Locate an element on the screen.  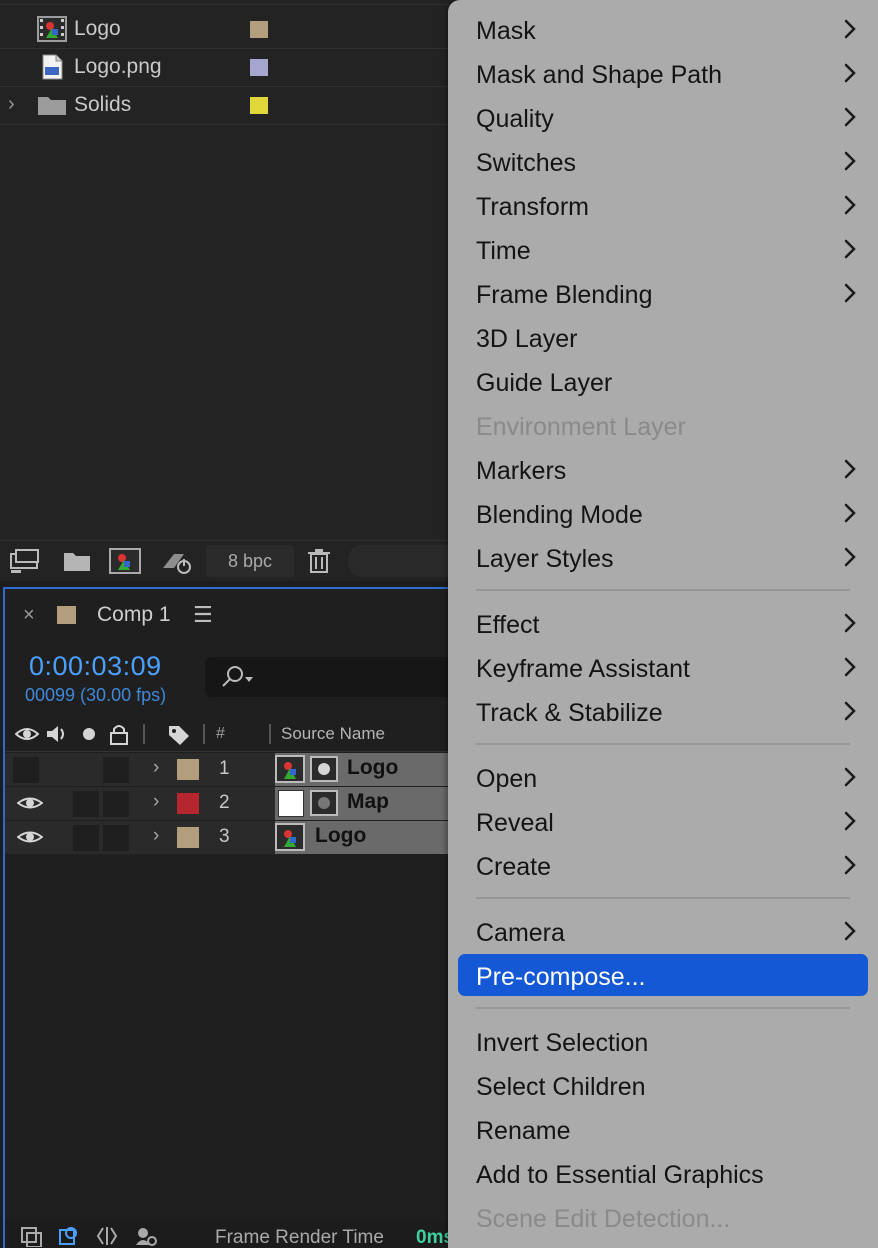
png-file-icon is located at coordinates (52, 67).